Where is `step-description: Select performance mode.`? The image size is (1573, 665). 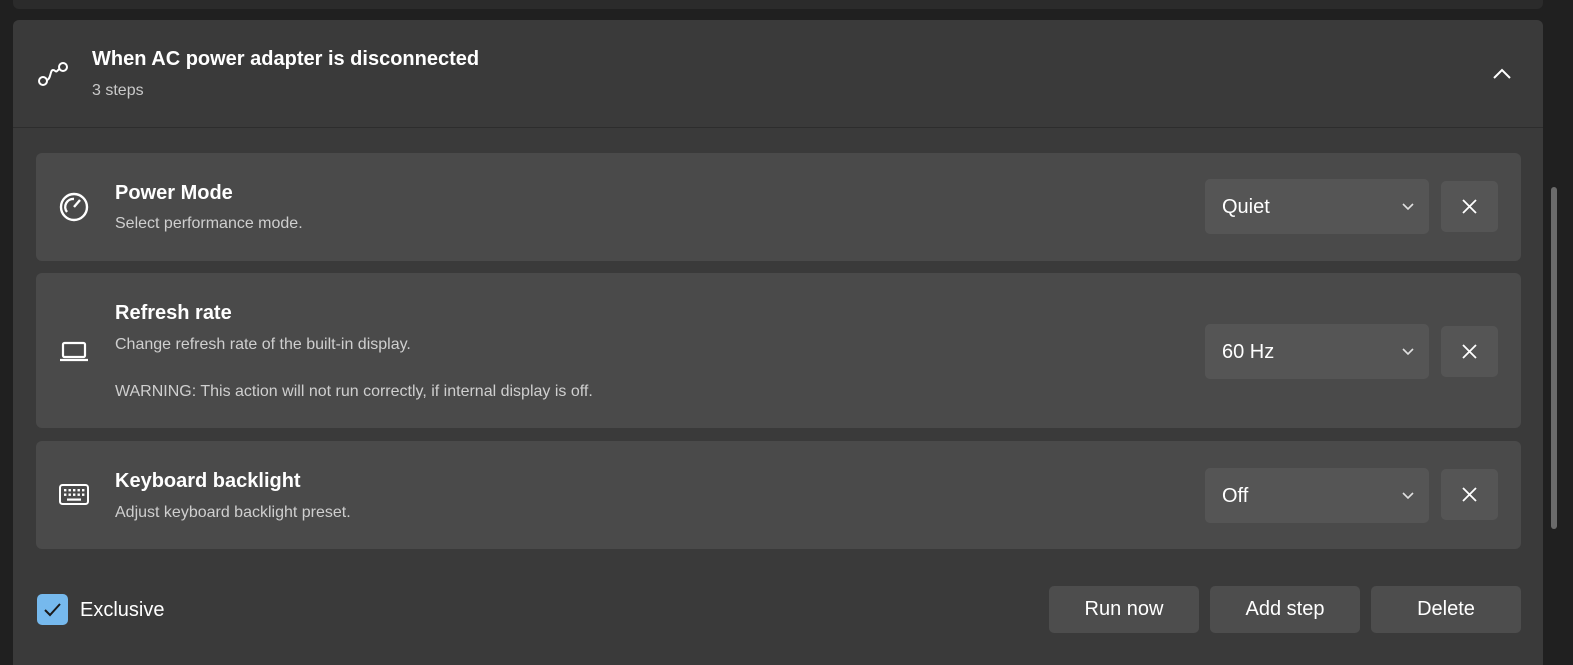 step-description: Select performance mode. is located at coordinates (209, 223).